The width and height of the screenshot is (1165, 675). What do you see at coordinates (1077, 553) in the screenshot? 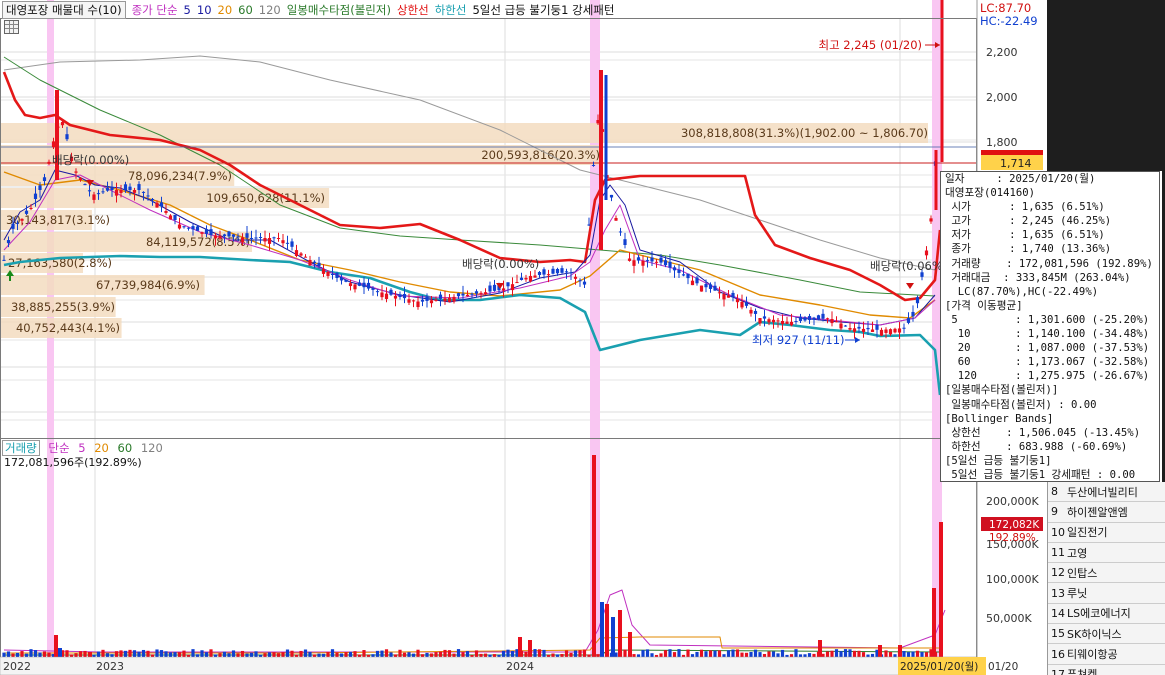
I see `ranking-stock-name: 고영` at bounding box center [1077, 553].